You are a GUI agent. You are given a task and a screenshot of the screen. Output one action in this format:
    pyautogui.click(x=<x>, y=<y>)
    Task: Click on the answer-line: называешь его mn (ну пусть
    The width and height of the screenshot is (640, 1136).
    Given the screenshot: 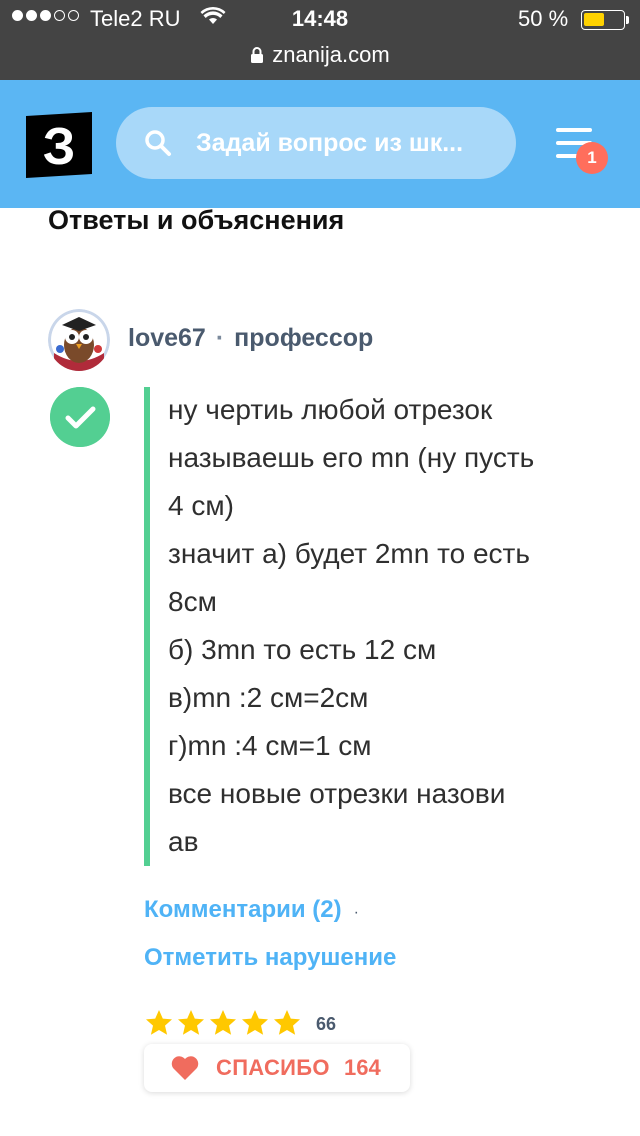 What is the action you would take?
    pyautogui.click(x=351, y=457)
    